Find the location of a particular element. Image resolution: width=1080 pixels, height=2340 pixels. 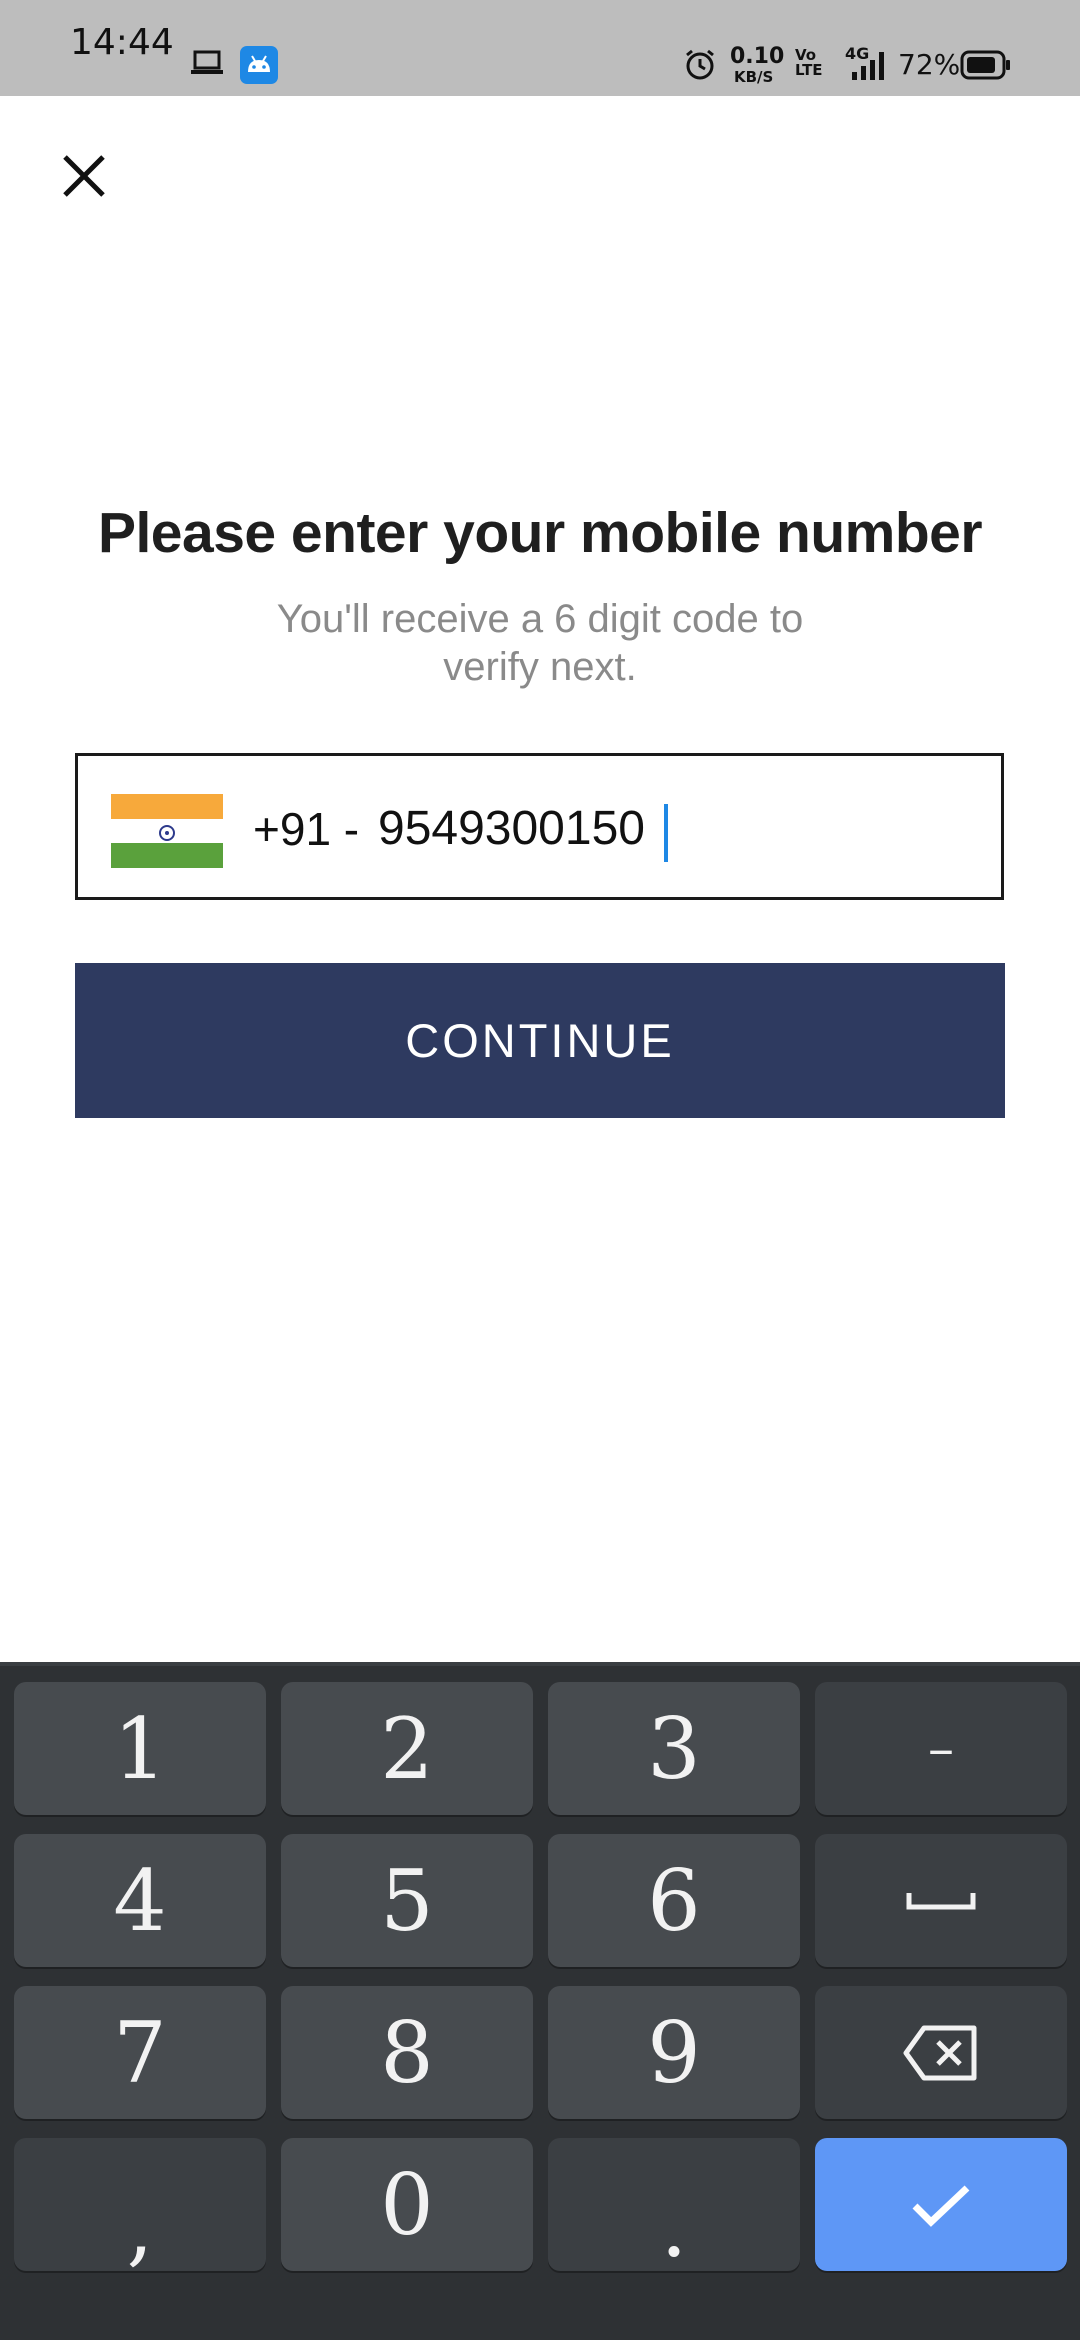

close-button is located at coordinates (84, 176).